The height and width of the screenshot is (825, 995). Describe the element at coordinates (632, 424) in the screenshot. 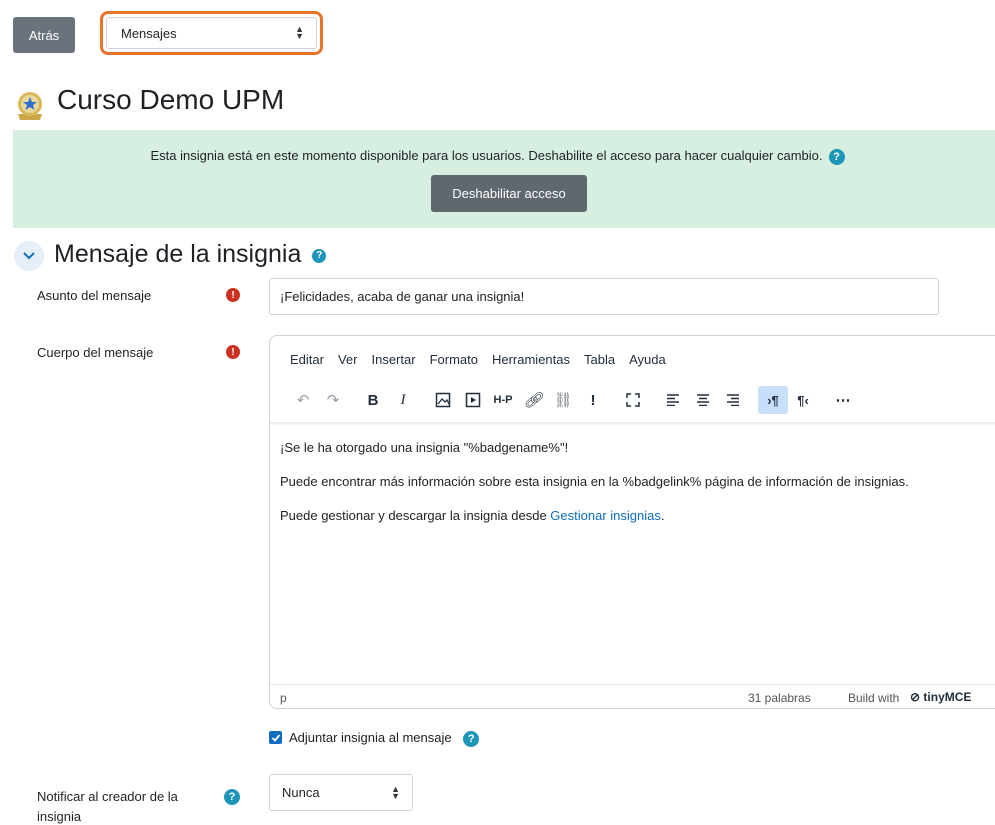

I see `editor-divider` at that location.